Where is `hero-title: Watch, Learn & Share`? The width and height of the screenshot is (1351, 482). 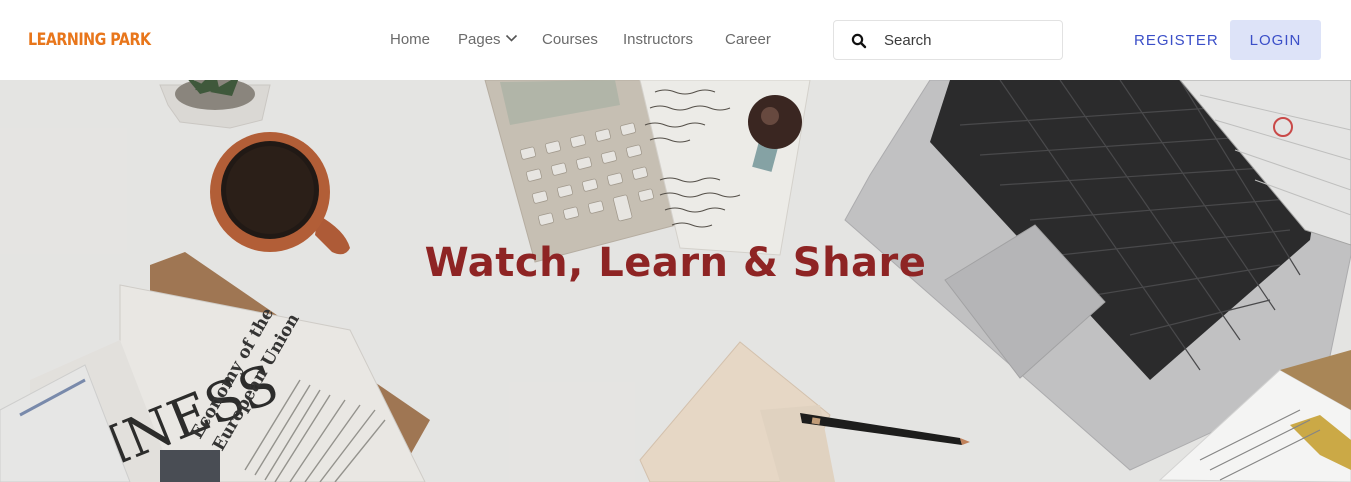 hero-title: Watch, Learn & Share is located at coordinates (675, 263).